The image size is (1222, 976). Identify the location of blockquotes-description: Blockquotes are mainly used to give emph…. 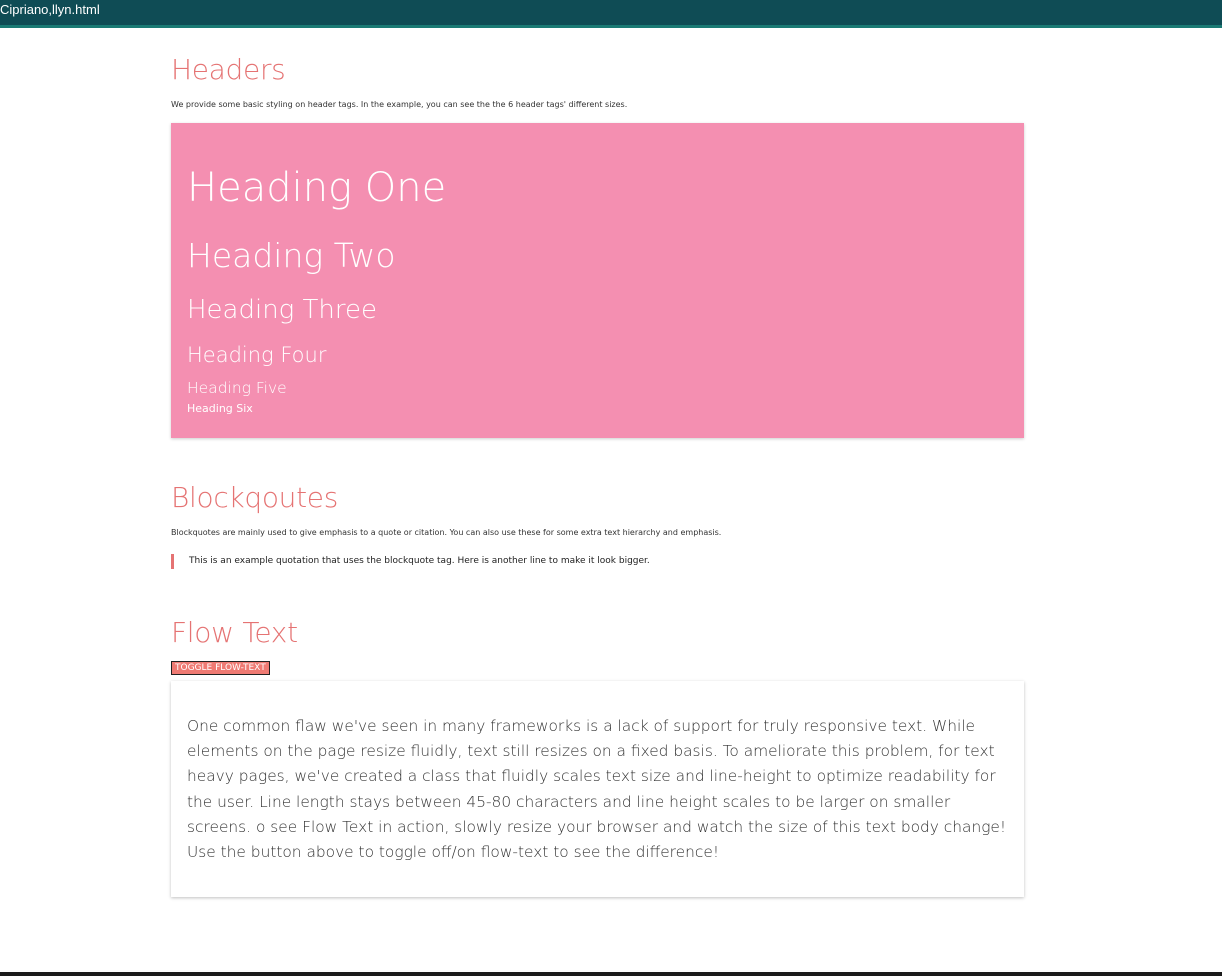
(446, 532).